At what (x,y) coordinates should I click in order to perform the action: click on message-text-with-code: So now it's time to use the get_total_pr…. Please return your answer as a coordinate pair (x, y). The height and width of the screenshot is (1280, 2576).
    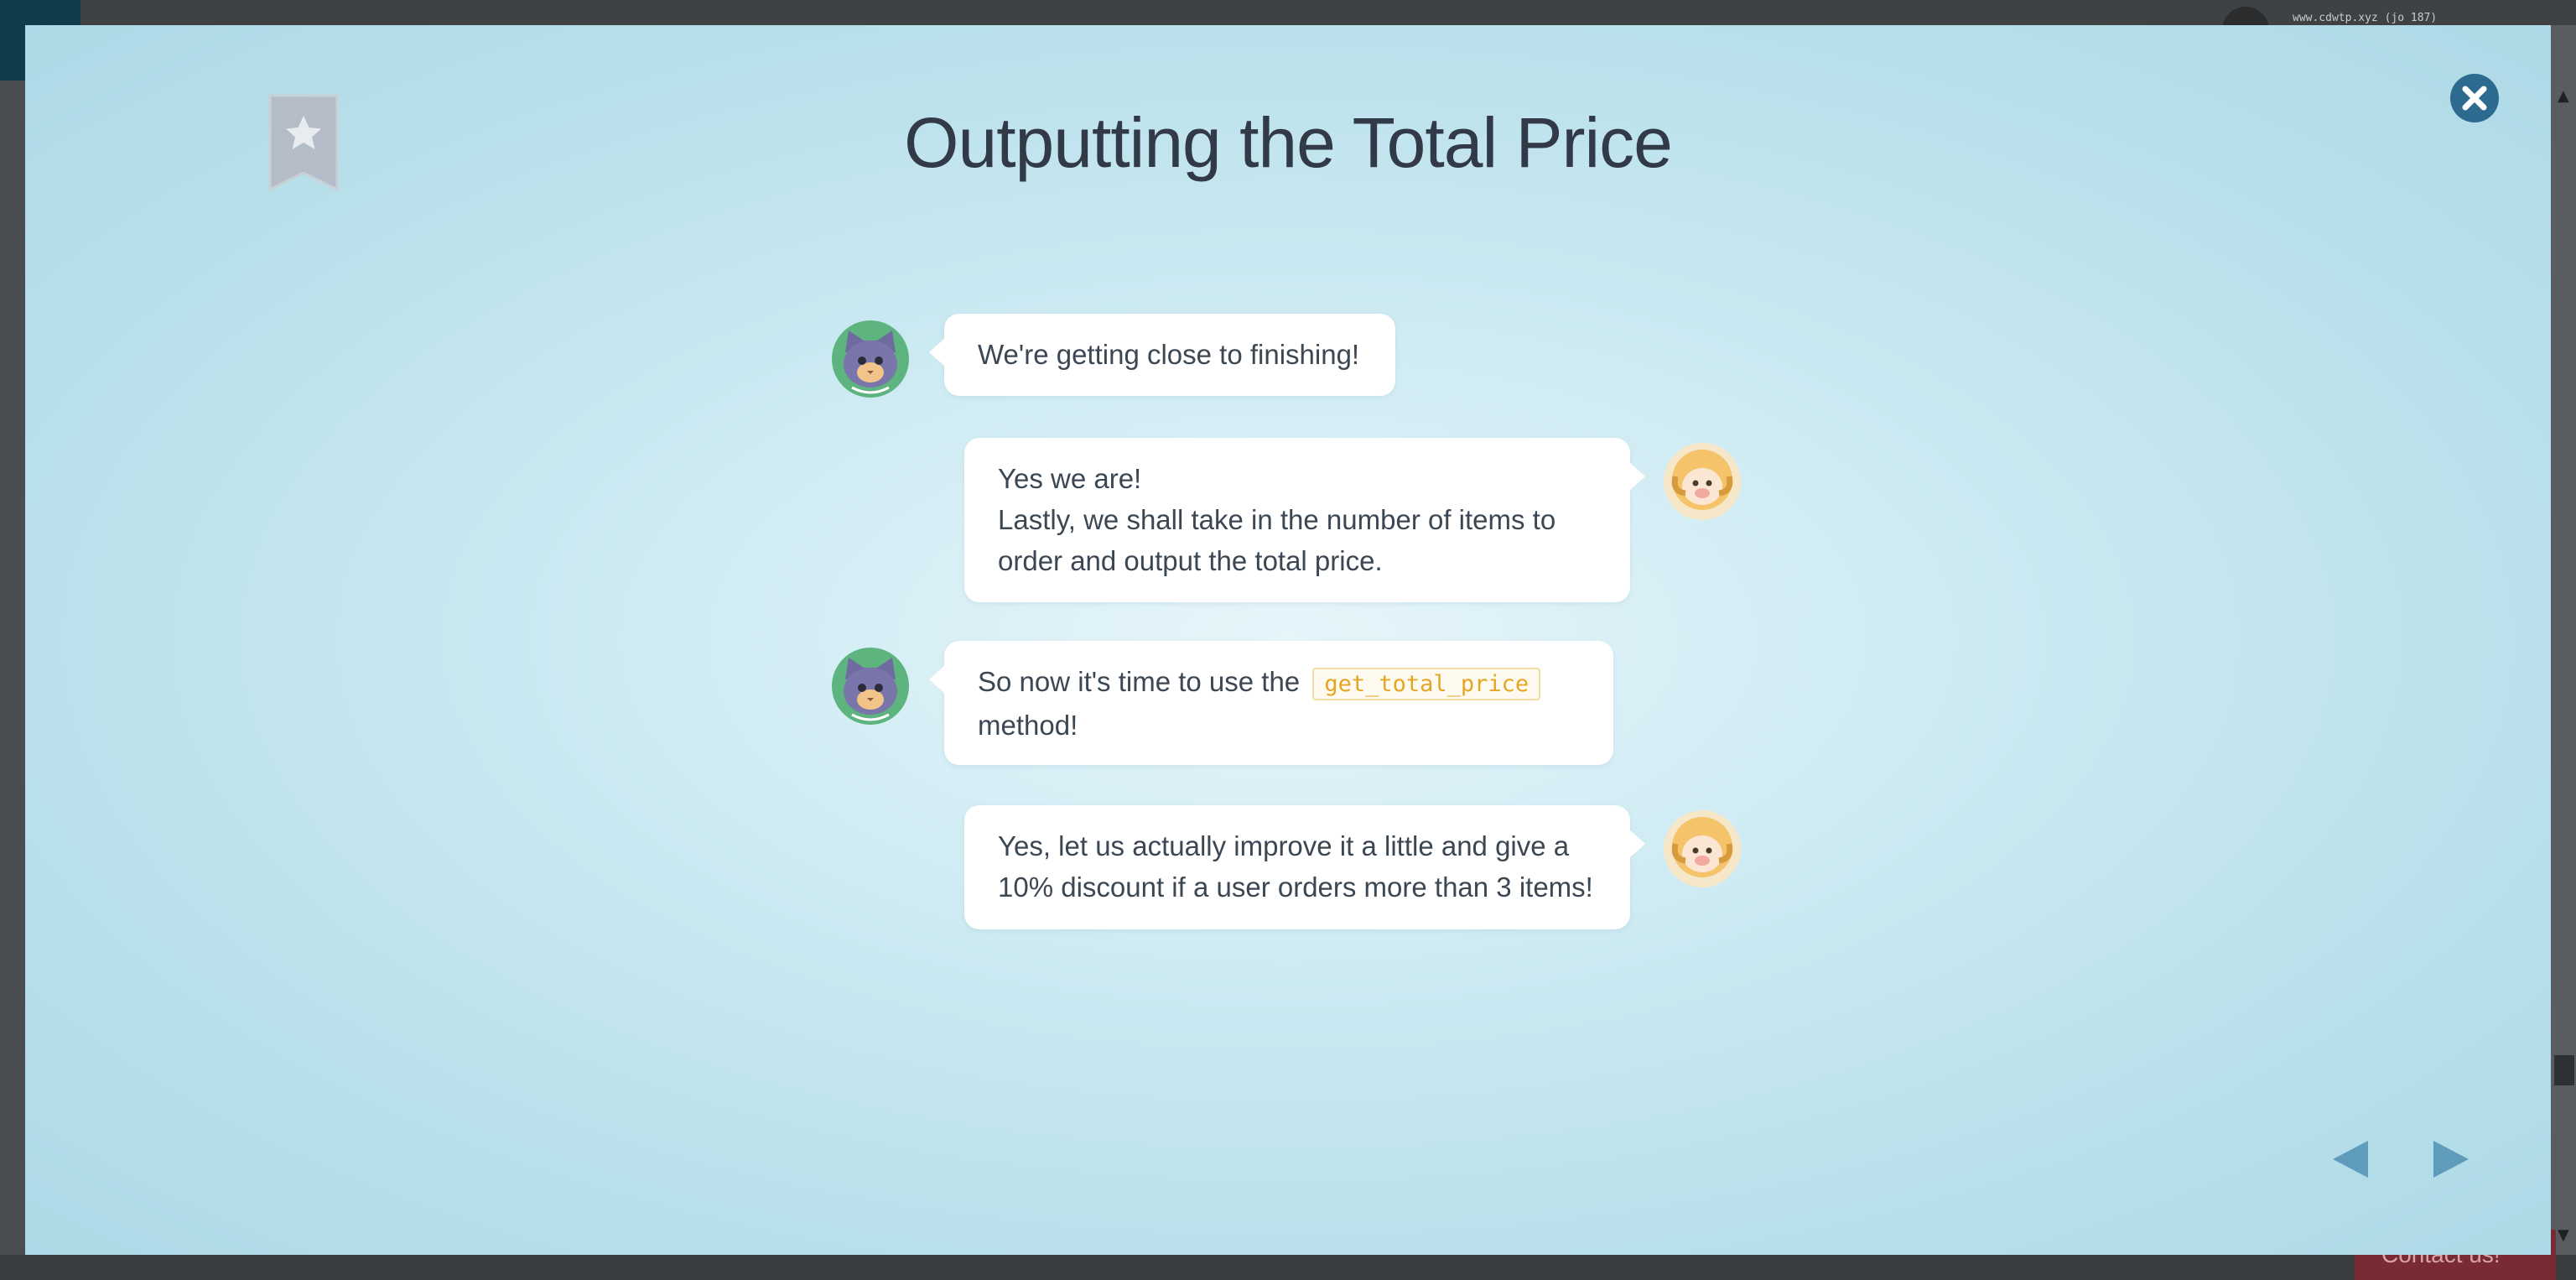
    Looking at the image, I should click on (1279, 683).